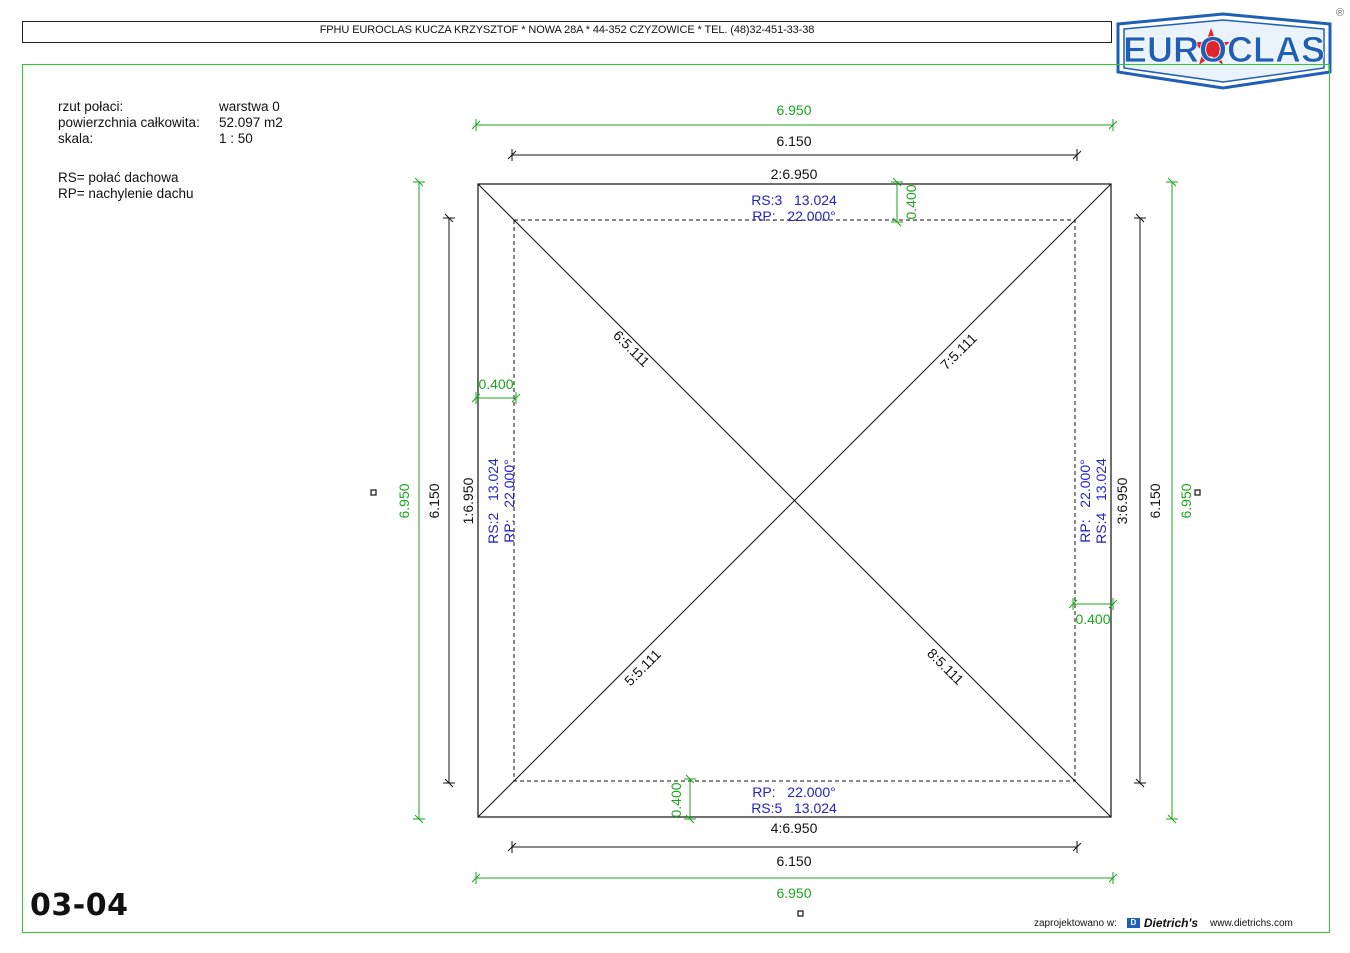 This screenshot has width=1350, height=953. What do you see at coordinates (1251, 923) in the screenshot?
I see `footer-website: www.dietrichs.com` at bounding box center [1251, 923].